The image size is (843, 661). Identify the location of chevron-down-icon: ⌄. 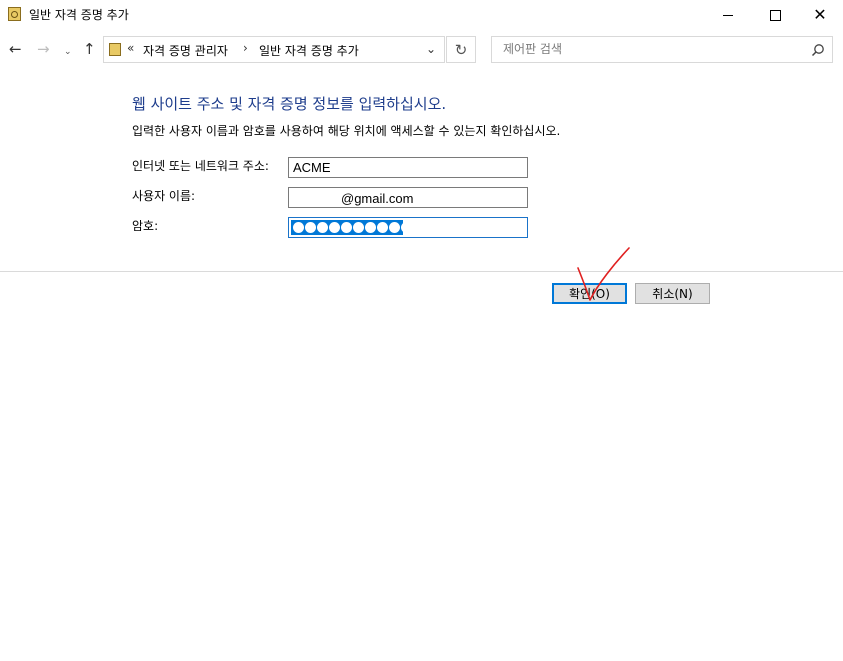
(431, 49).